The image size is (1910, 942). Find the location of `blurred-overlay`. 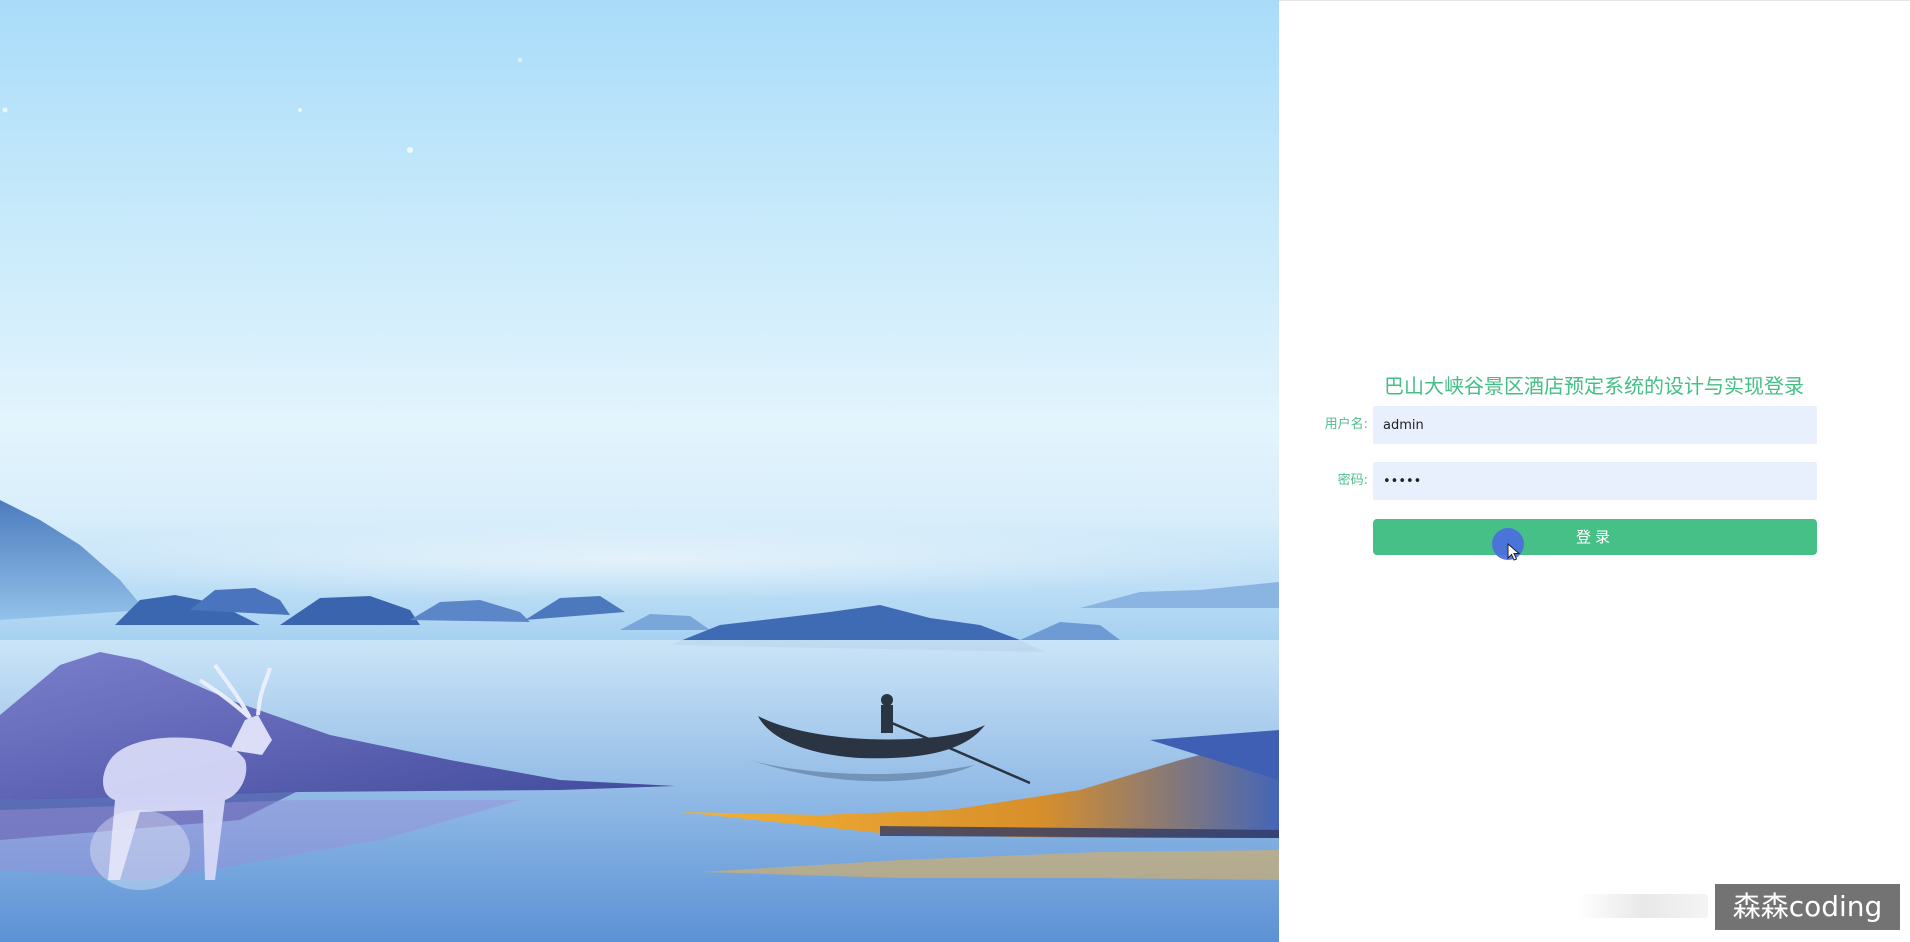

blurred-overlay is located at coordinates (1643, 906).